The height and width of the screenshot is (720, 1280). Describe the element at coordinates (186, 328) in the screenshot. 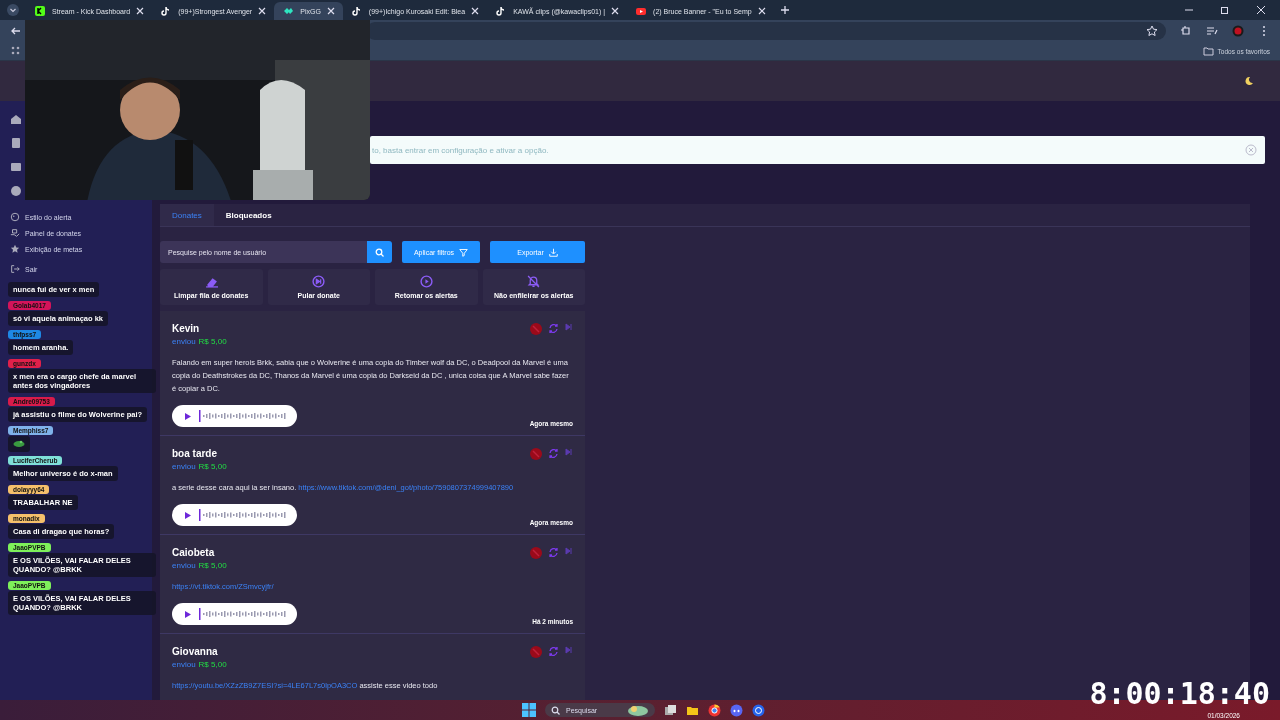

I see `donor-name: Kevin` at that location.